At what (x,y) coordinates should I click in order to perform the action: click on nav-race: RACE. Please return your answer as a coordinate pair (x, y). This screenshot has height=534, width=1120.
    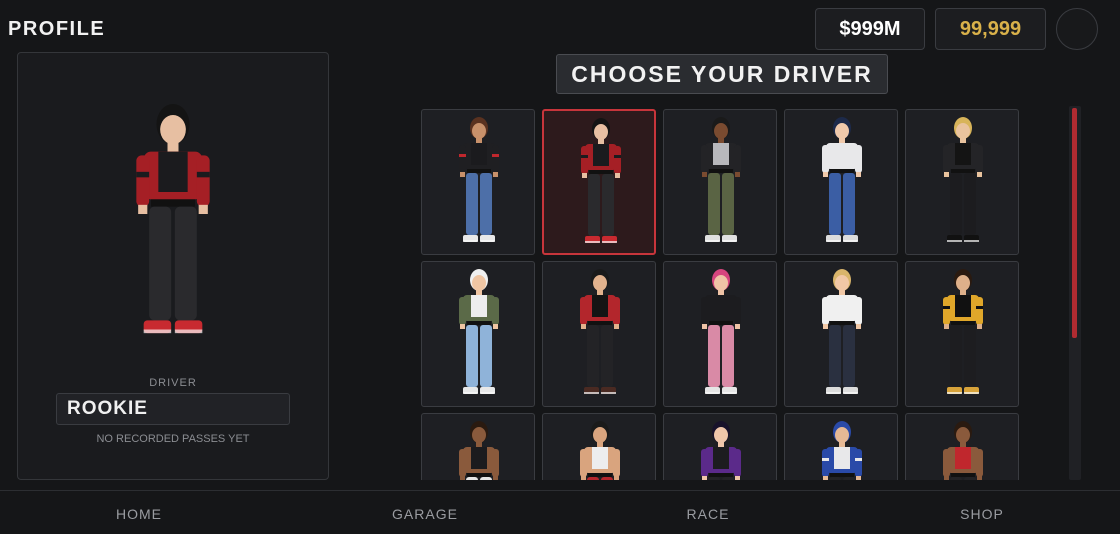
    Looking at the image, I should click on (708, 514).